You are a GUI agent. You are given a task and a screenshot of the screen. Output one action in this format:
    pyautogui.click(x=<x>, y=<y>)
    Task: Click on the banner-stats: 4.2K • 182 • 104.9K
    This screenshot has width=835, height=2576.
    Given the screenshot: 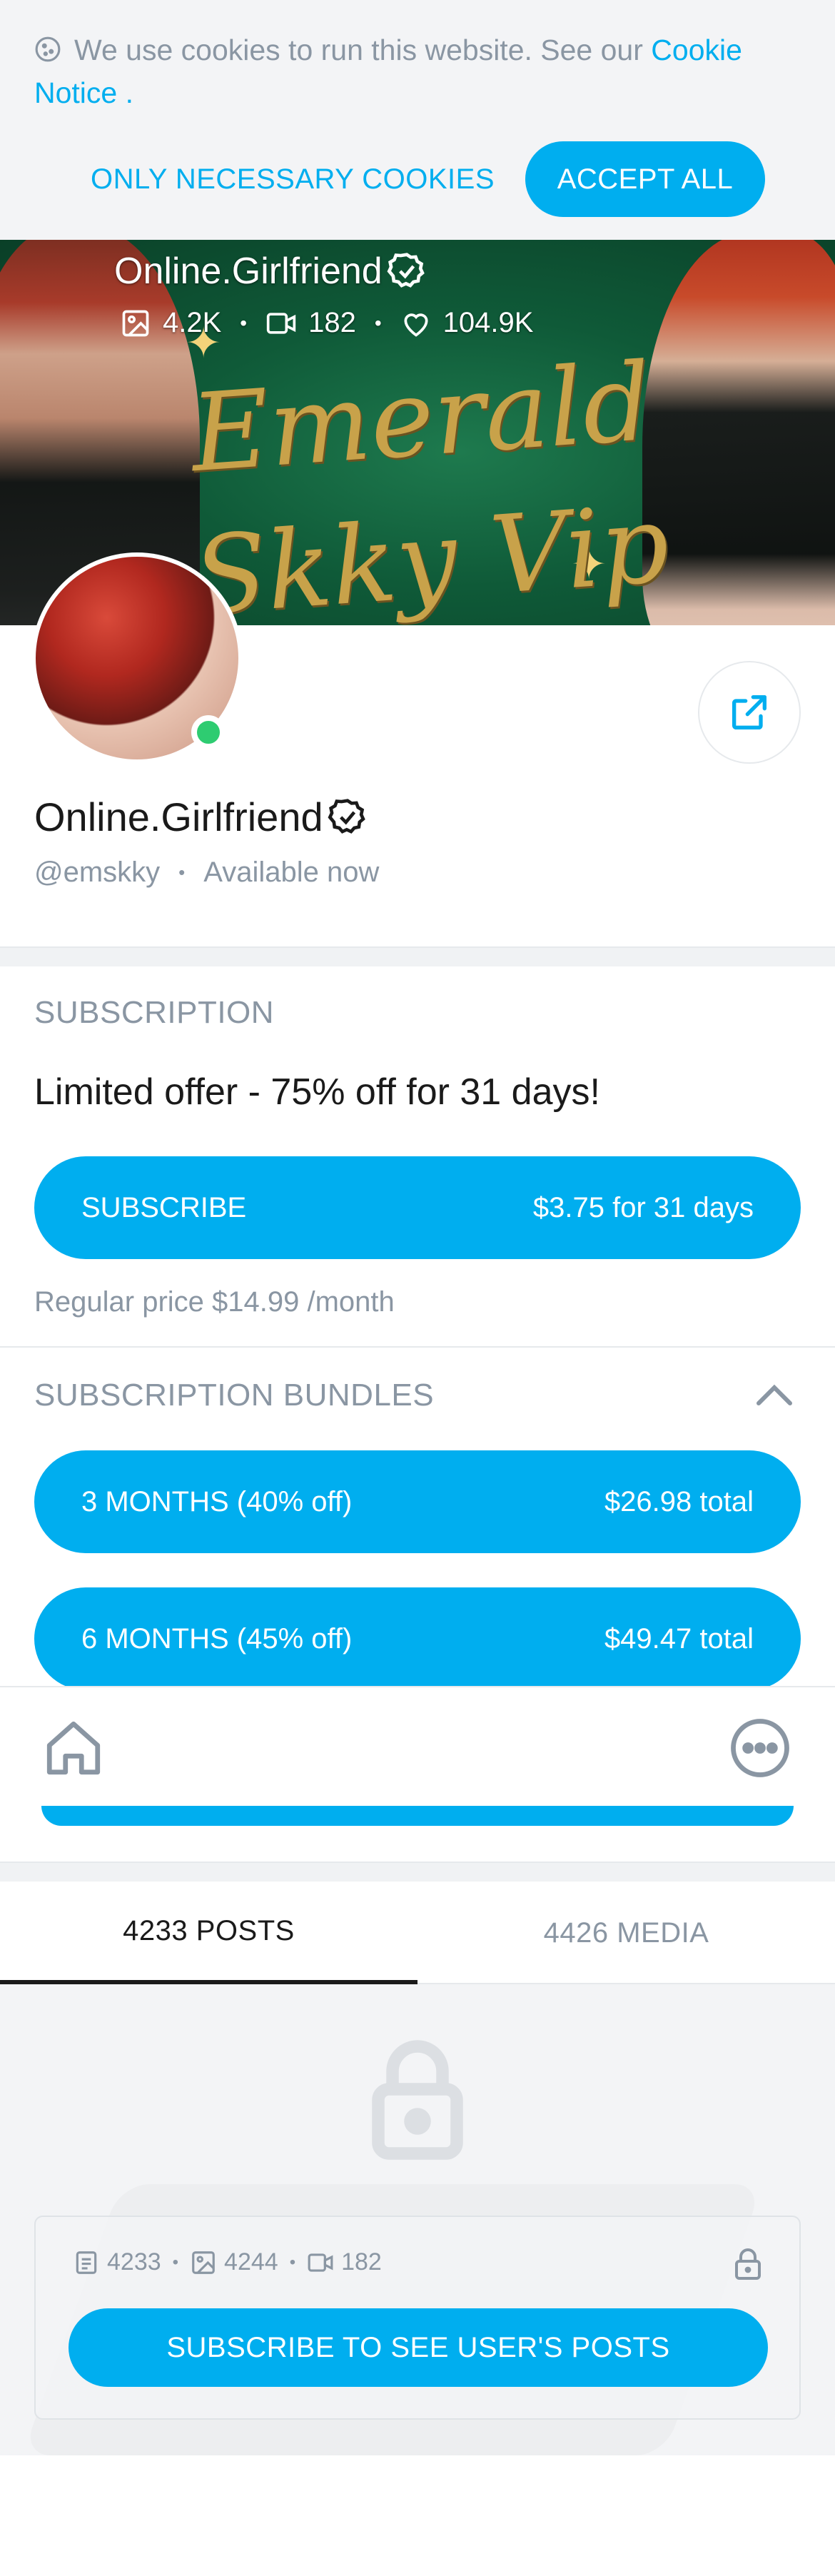 What is the action you would take?
    pyautogui.click(x=326, y=323)
    